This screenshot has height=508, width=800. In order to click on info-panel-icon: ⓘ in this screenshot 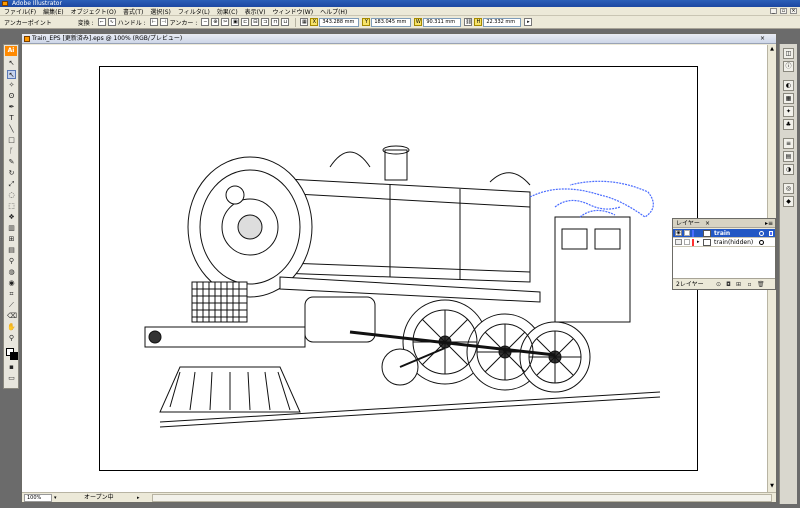, I will do `click(788, 66)`.